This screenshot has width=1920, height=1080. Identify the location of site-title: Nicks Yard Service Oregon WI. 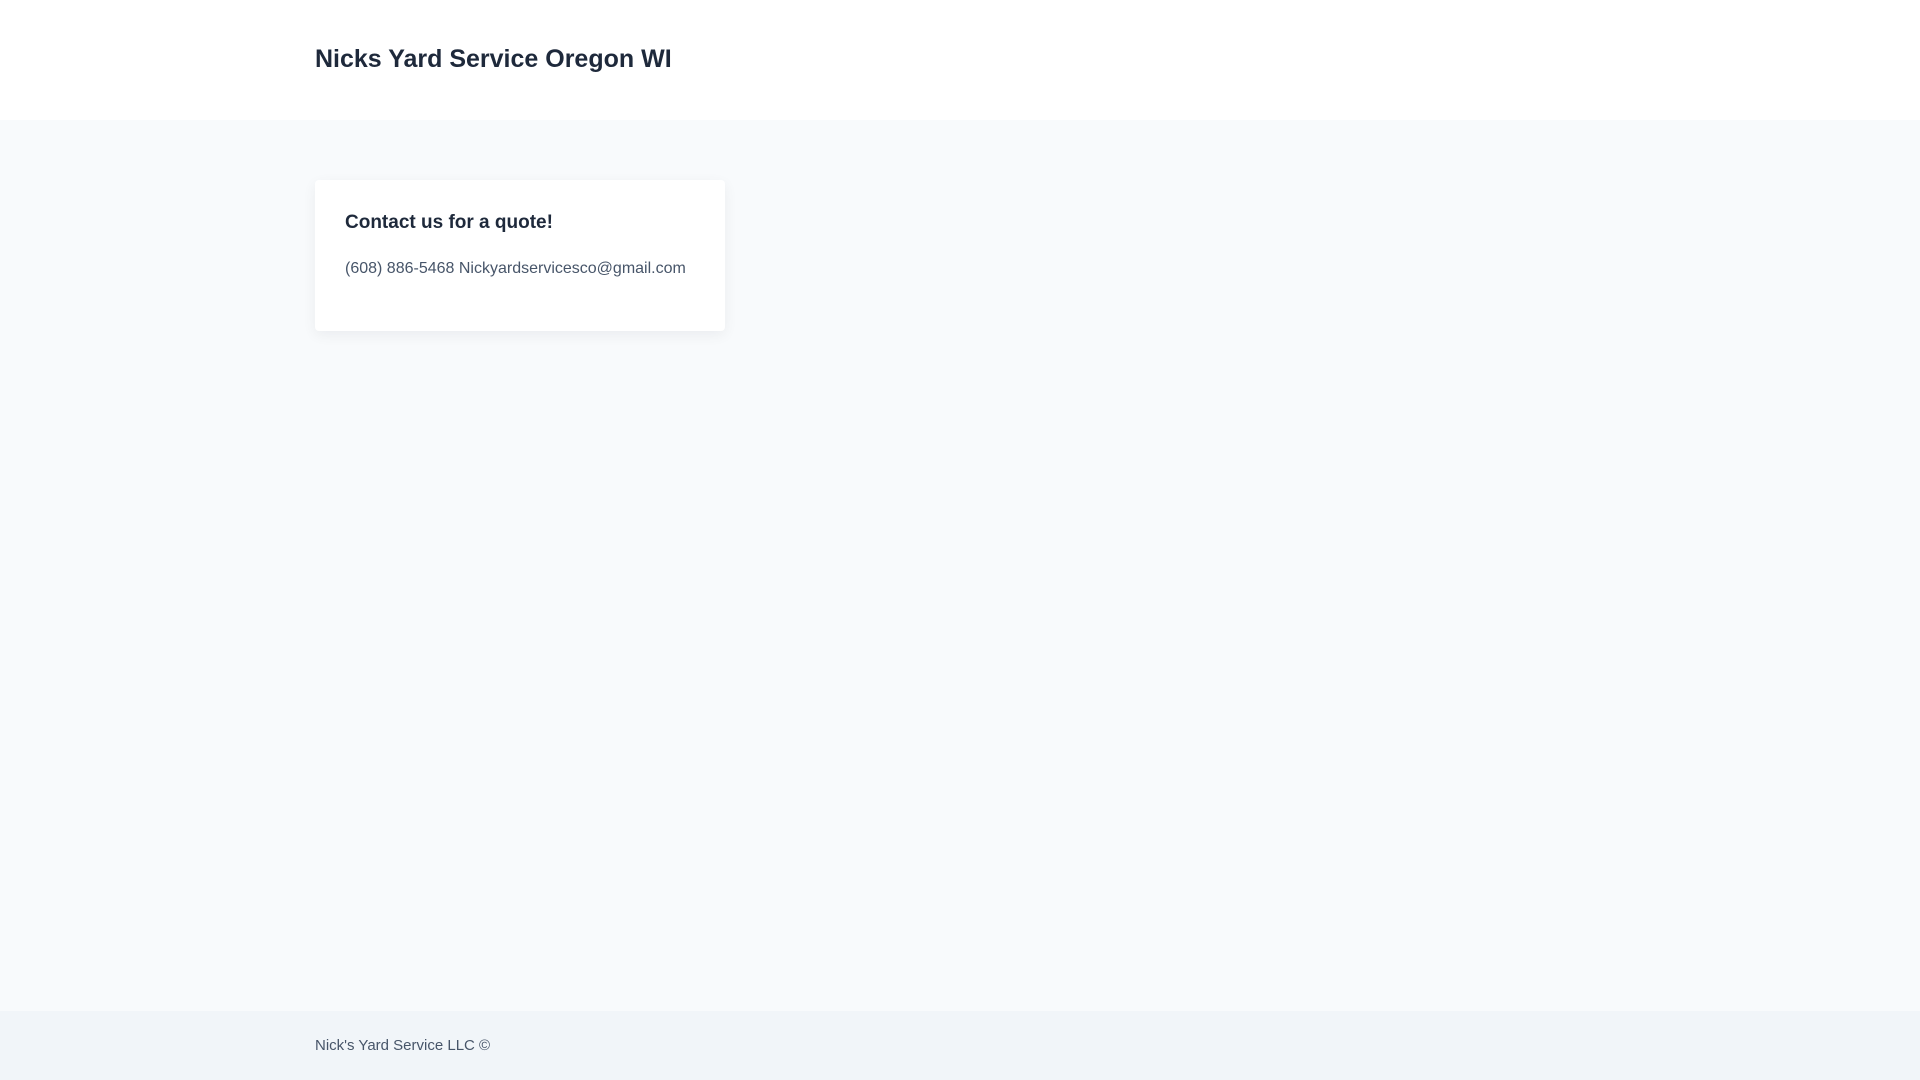
(493, 59).